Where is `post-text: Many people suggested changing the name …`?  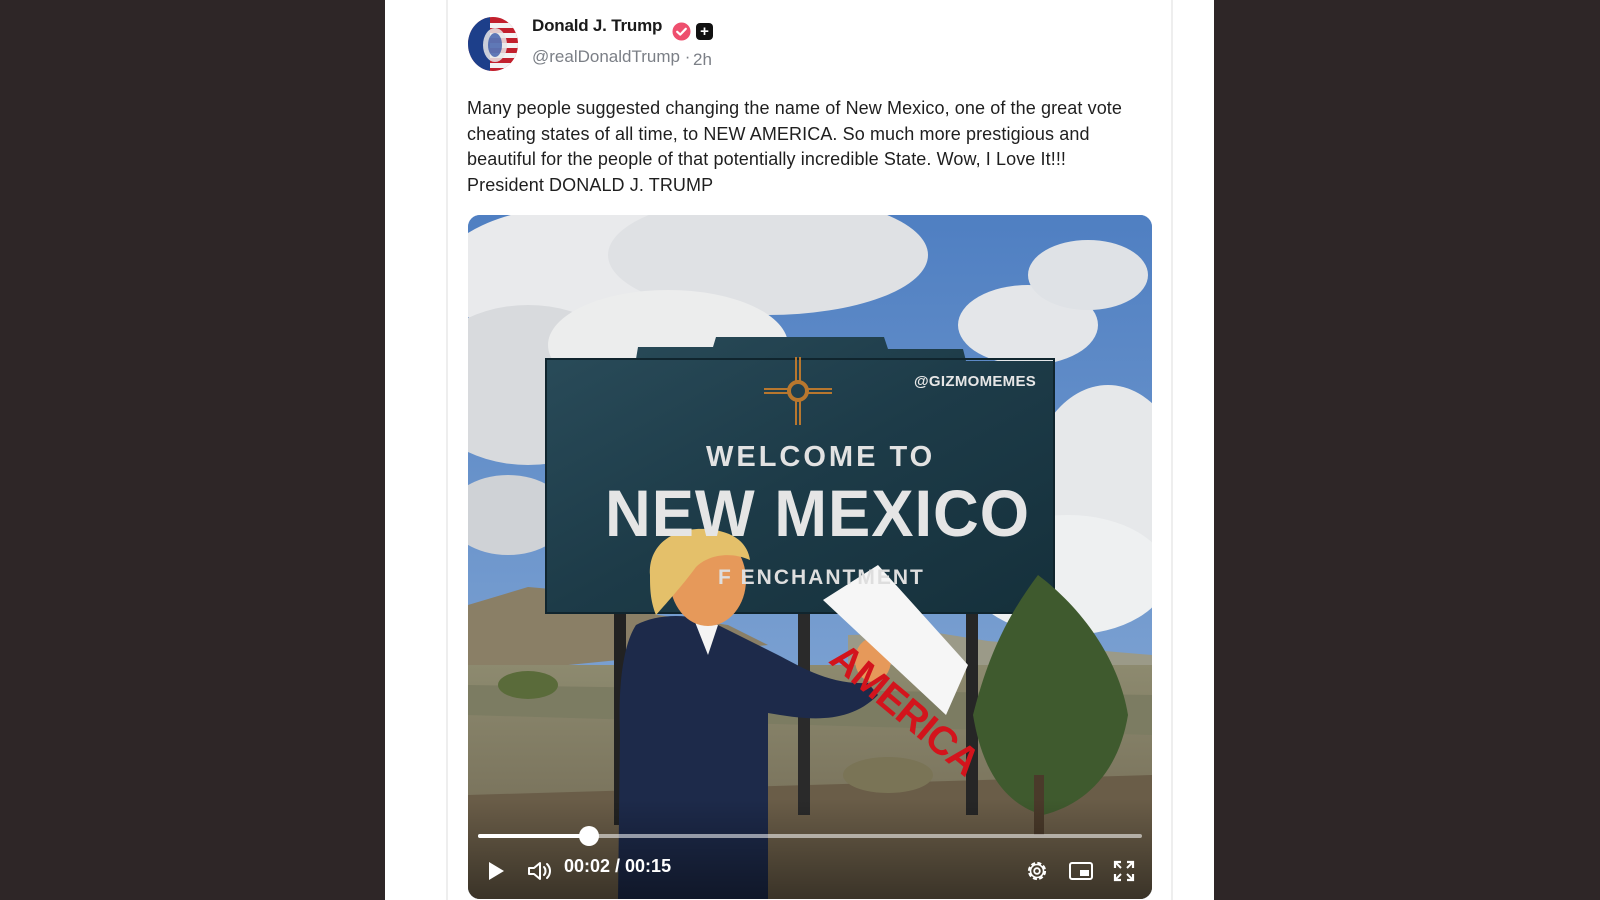
post-text: Many people suggested changing the name … is located at coordinates (795, 146).